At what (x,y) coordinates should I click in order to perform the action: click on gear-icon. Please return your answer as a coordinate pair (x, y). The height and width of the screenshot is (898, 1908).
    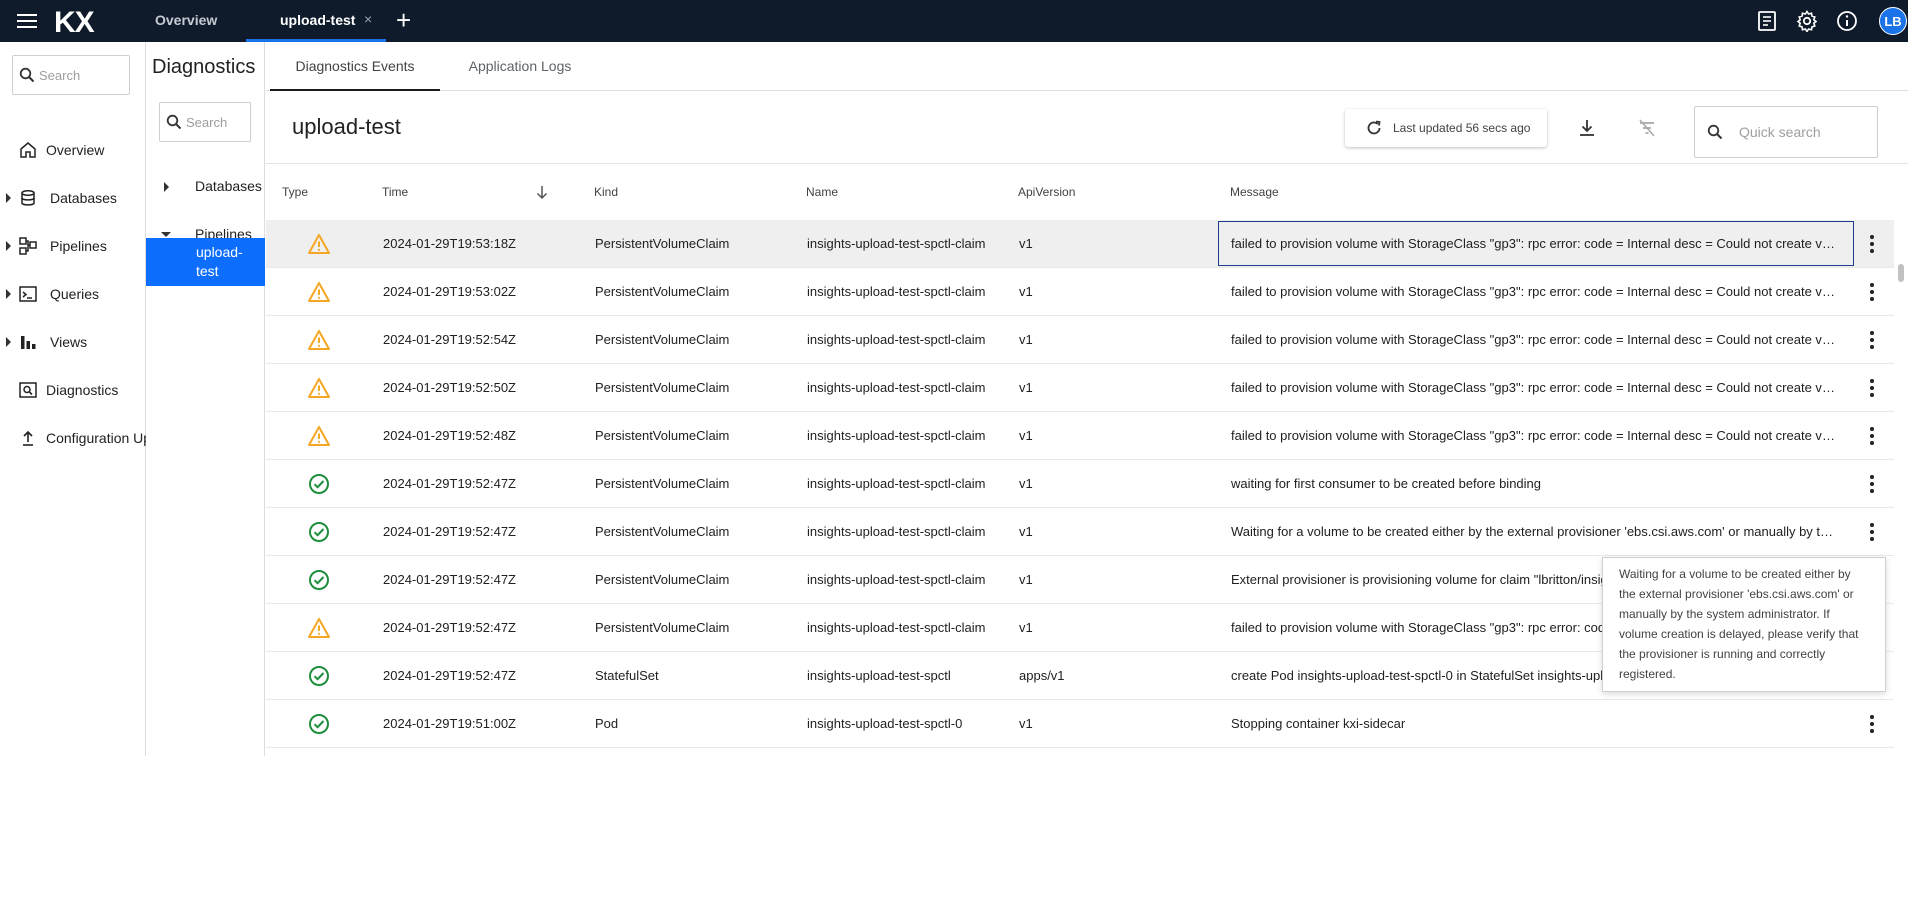
    Looking at the image, I should click on (1807, 21).